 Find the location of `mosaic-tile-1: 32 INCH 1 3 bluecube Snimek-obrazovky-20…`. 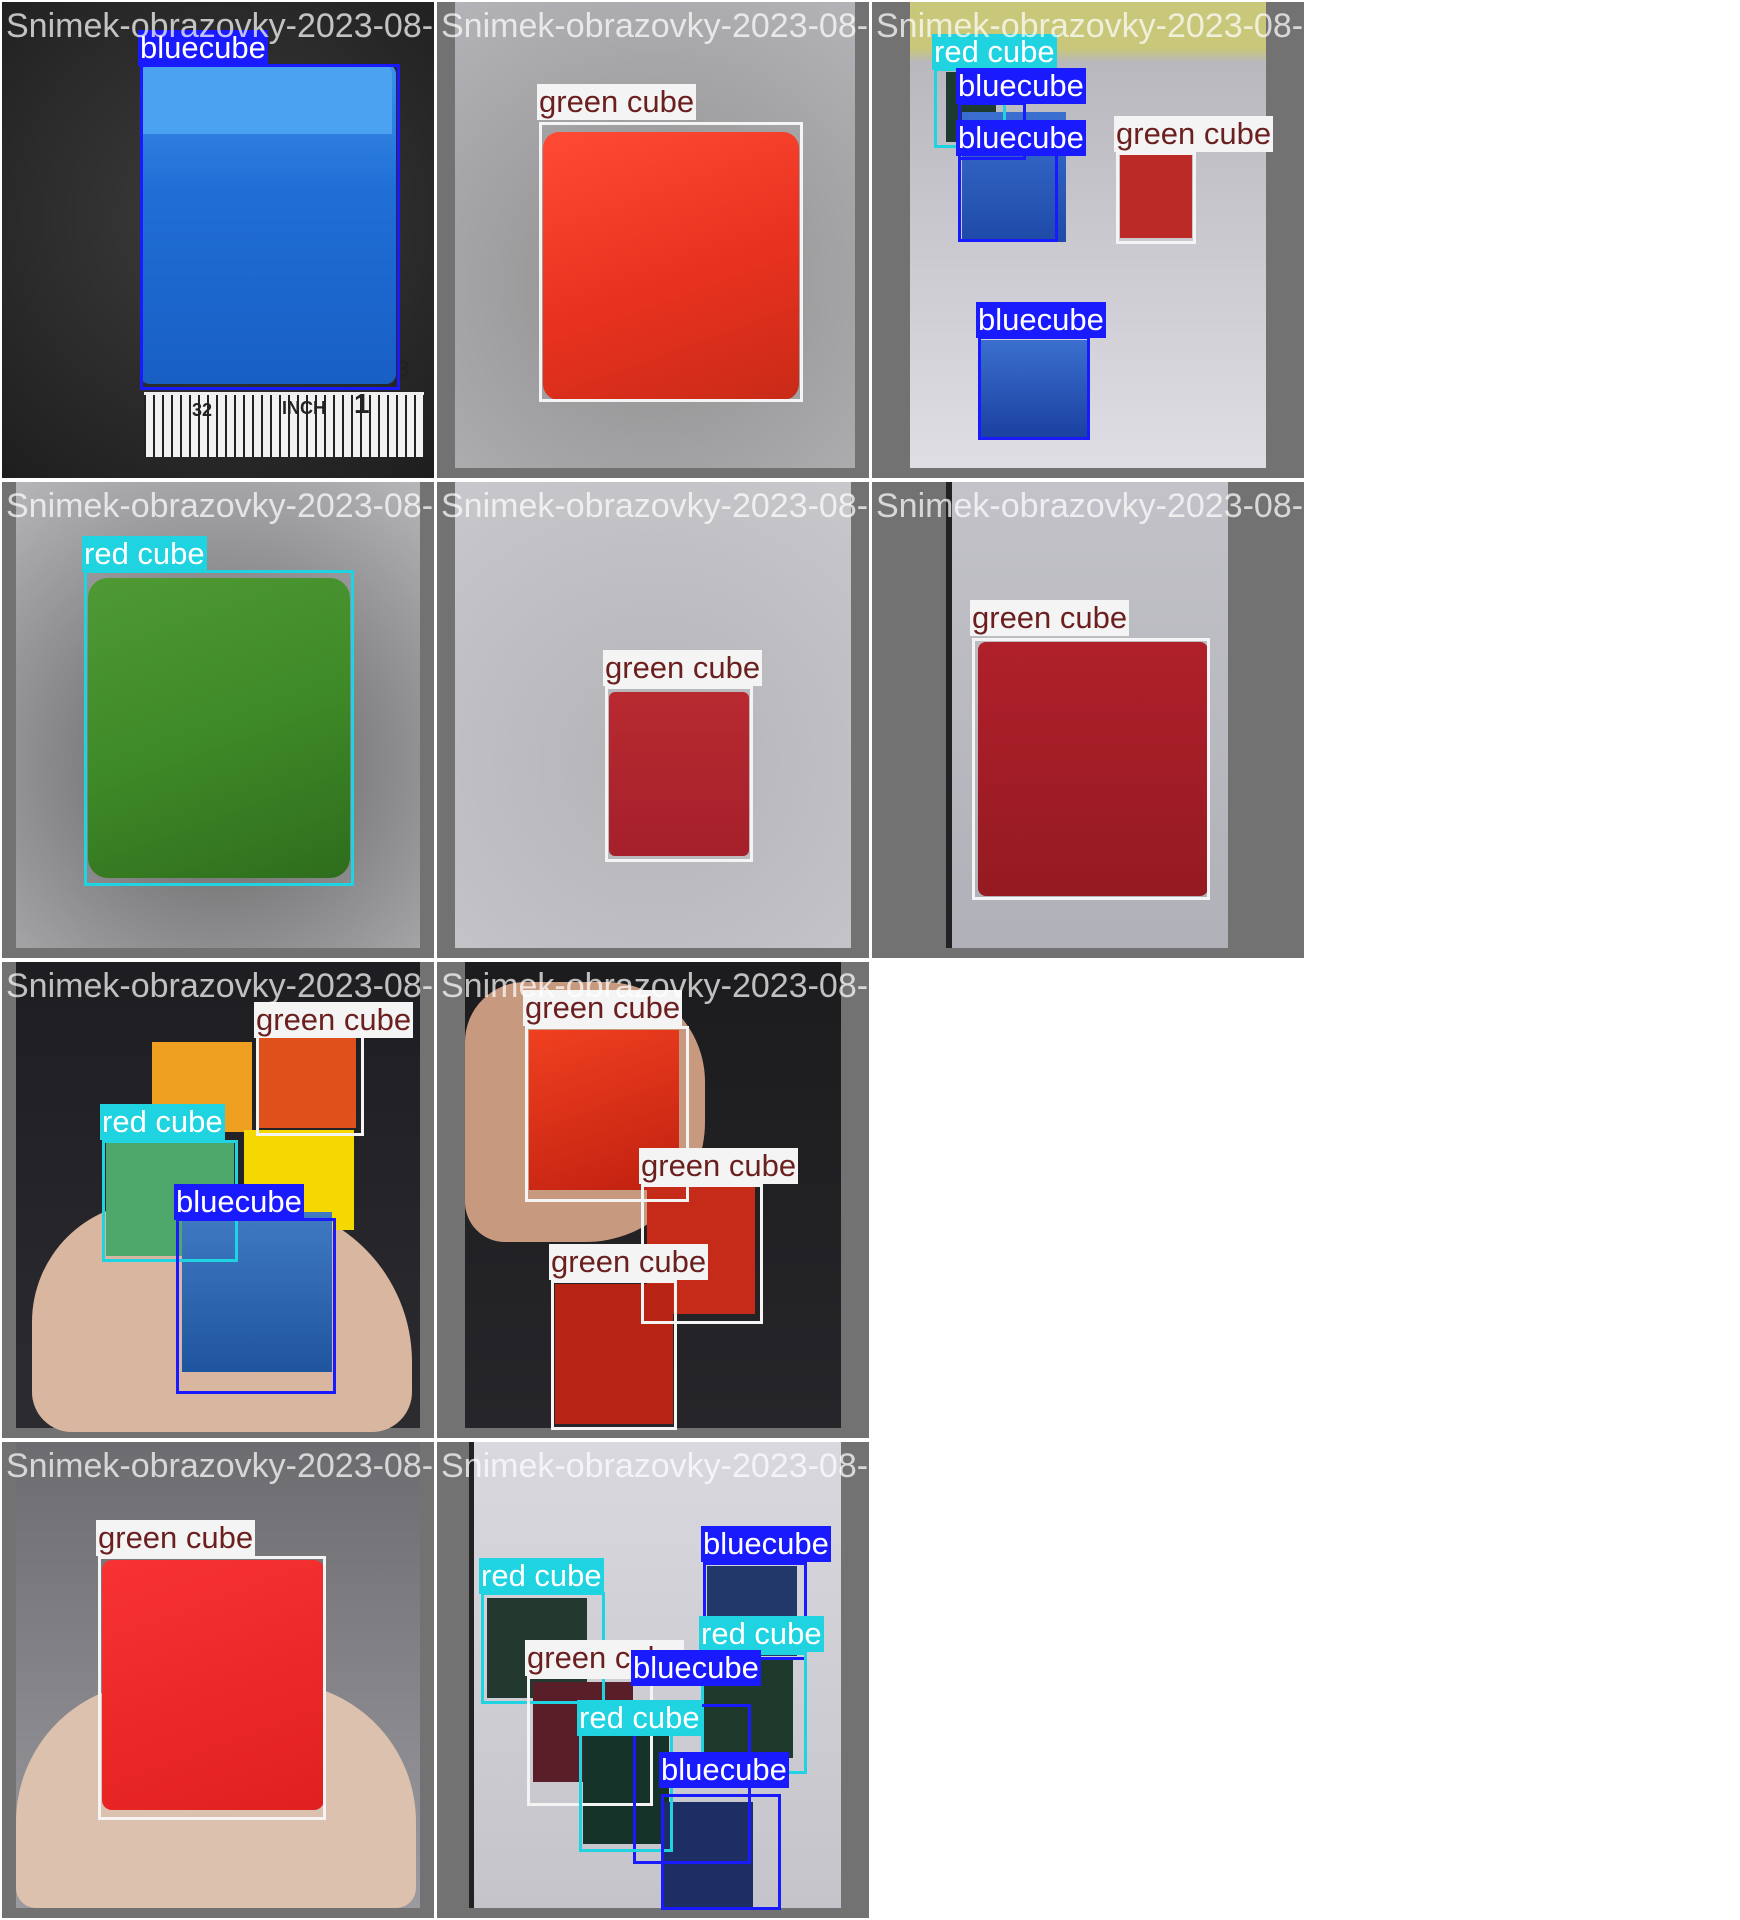

mosaic-tile-1: 32 INCH 1 3 bluecube Snimek-obrazovky-20… is located at coordinates (218, 240).